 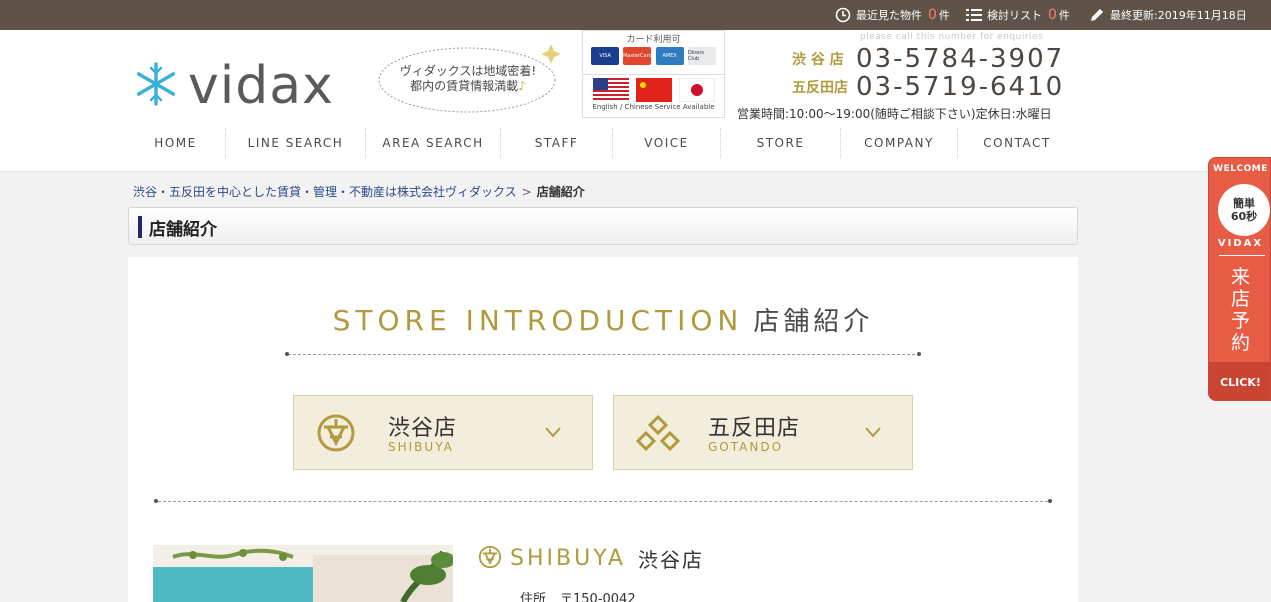 What do you see at coordinates (653, 107) in the screenshot?
I see `flags-caption: English / Chinese Service Available` at bounding box center [653, 107].